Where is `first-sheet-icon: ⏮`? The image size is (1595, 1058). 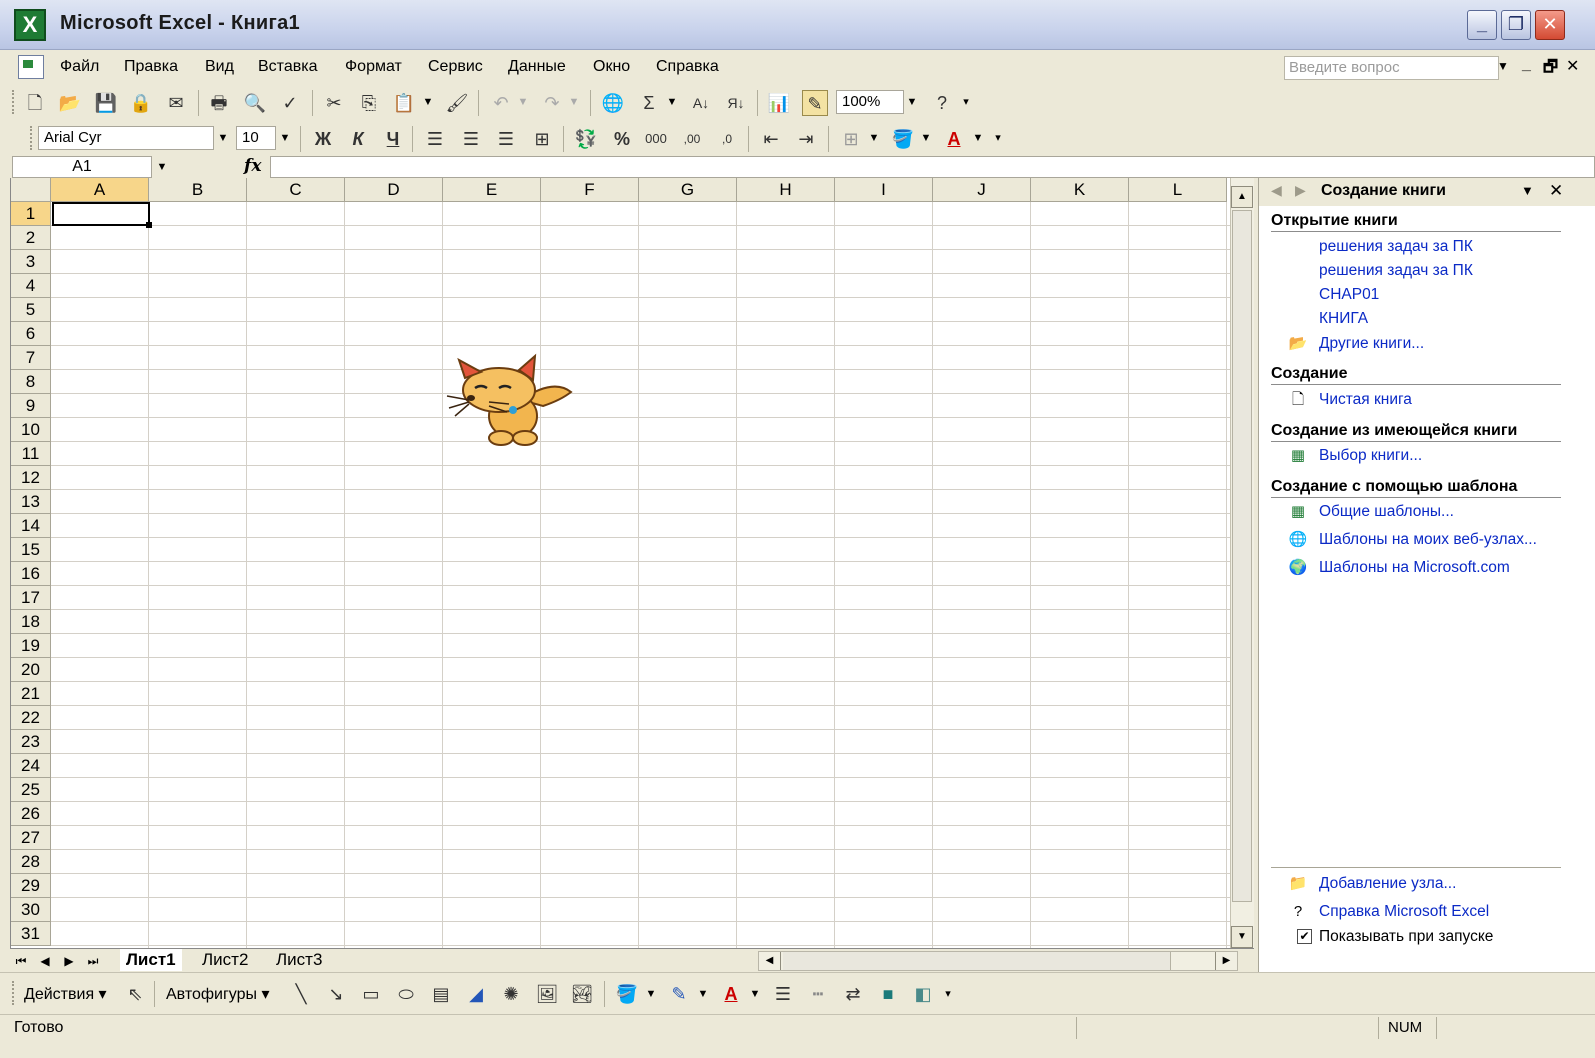 first-sheet-icon: ⏮ is located at coordinates (21, 961).